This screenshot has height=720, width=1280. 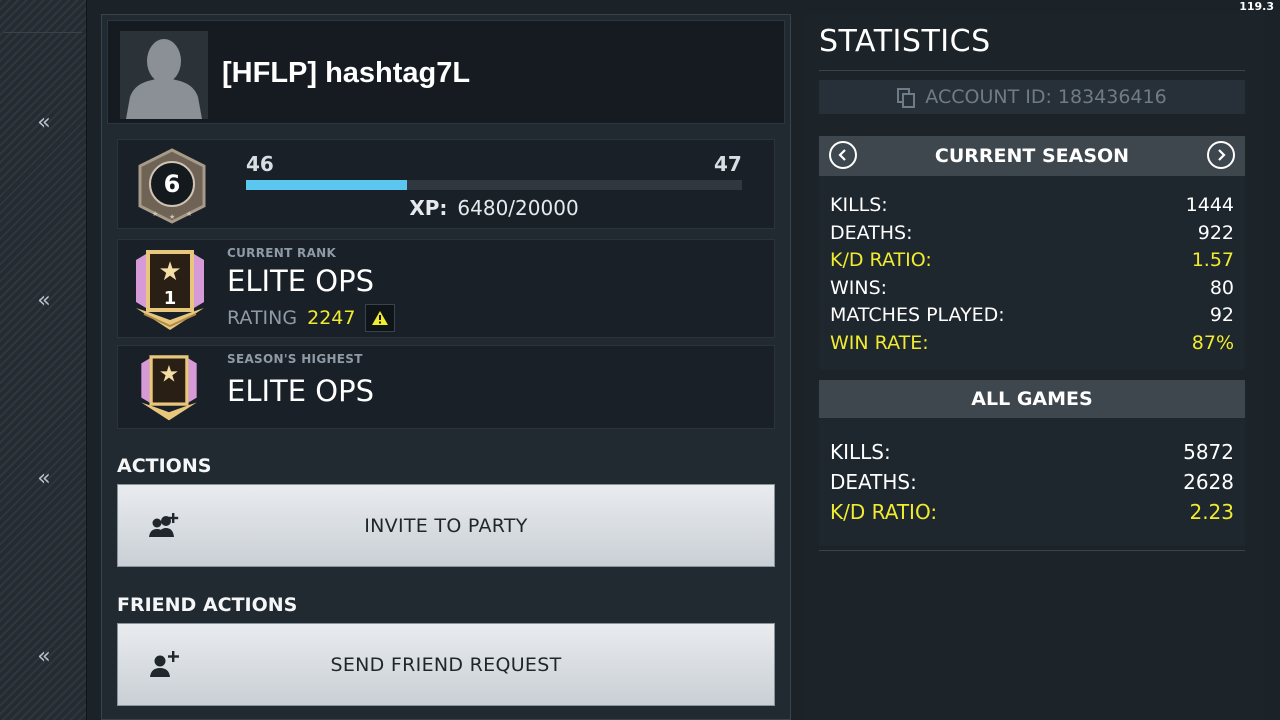 I want to click on season-highest-caption: SEASON'S HIGHEST, so click(x=295, y=359).